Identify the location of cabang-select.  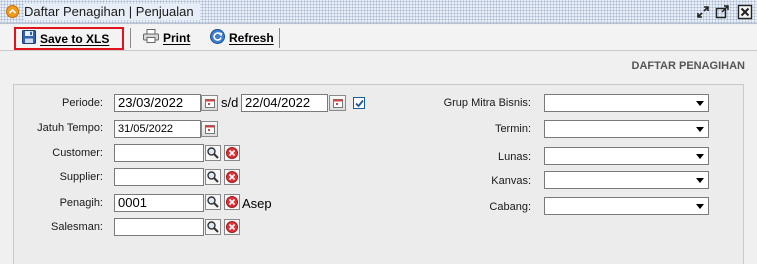
(626, 206).